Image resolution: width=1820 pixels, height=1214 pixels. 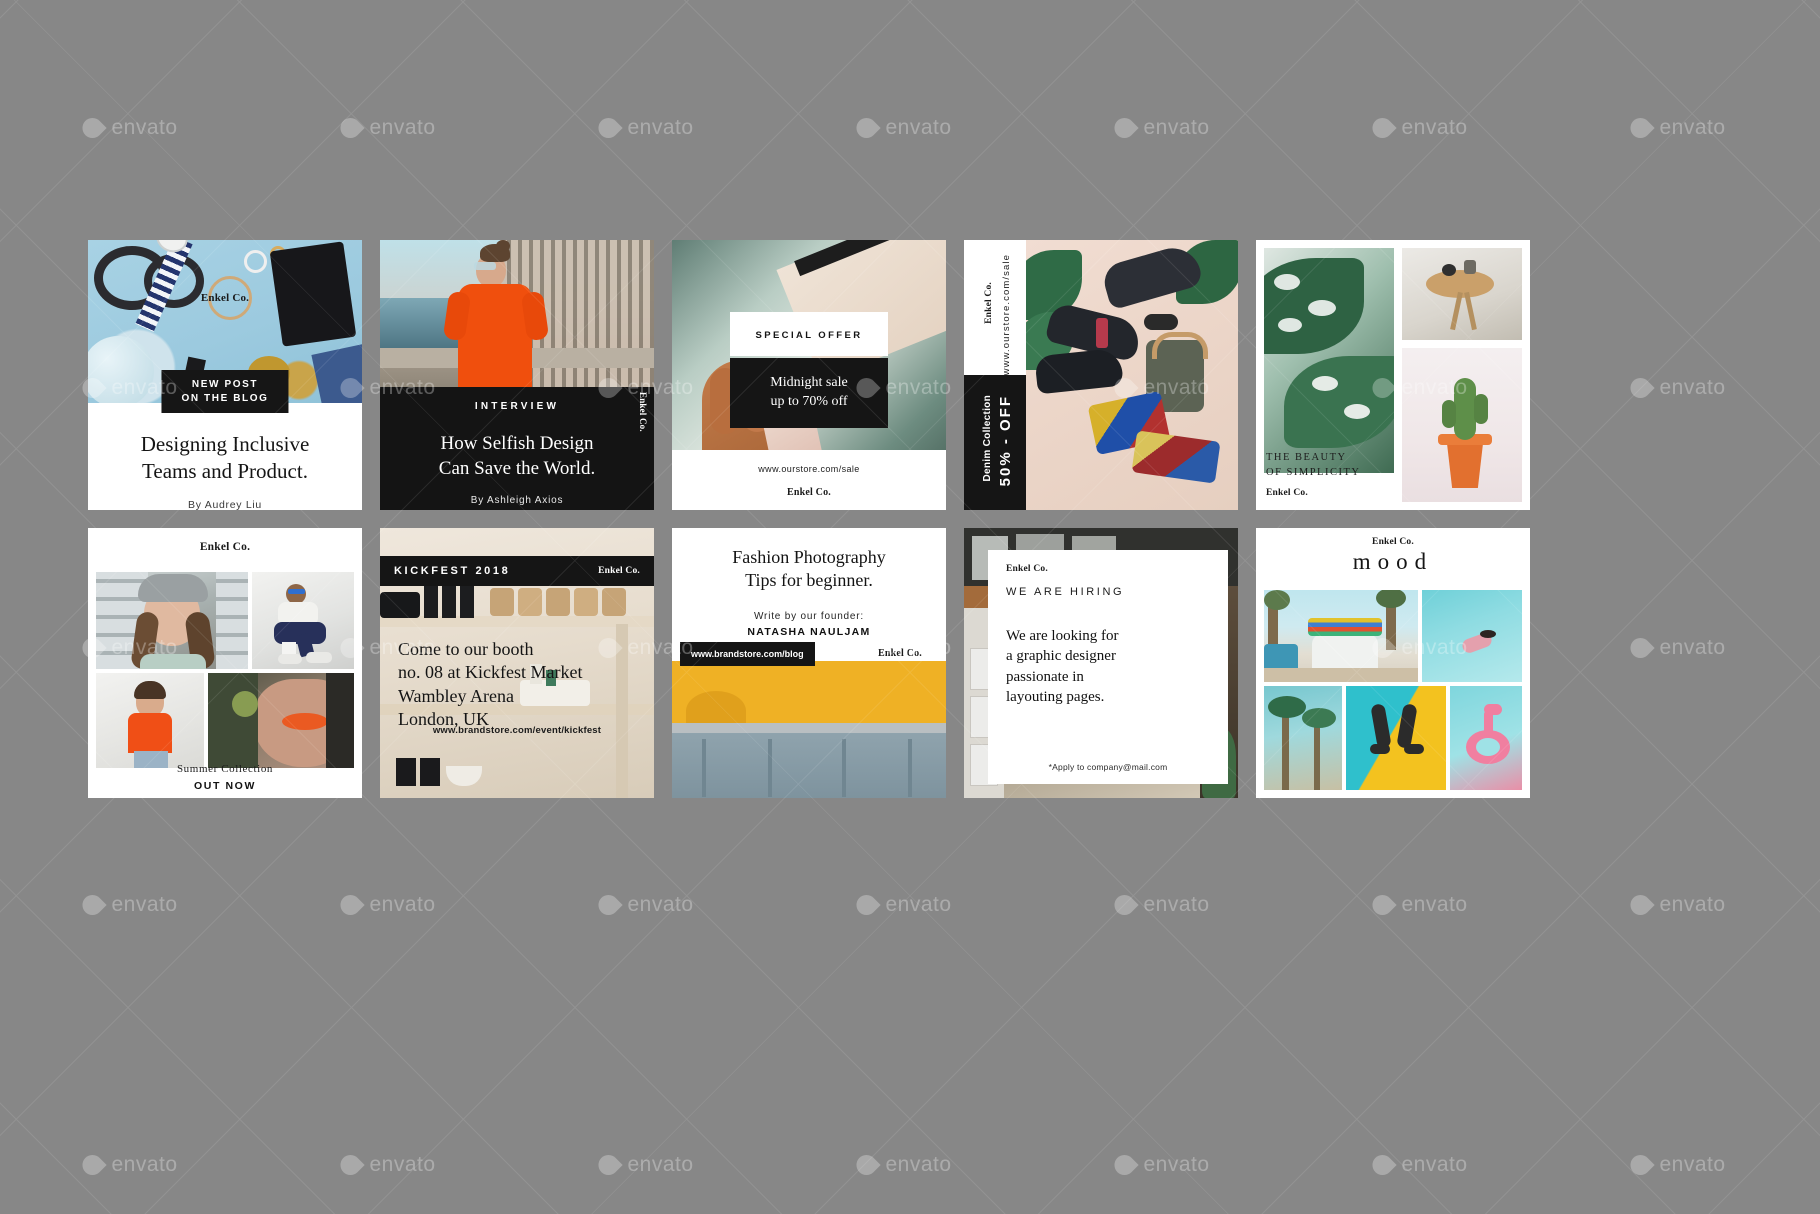 What do you see at coordinates (517, 406) in the screenshot?
I see `card-kicker: INTERVIEW` at bounding box center [517, 406].